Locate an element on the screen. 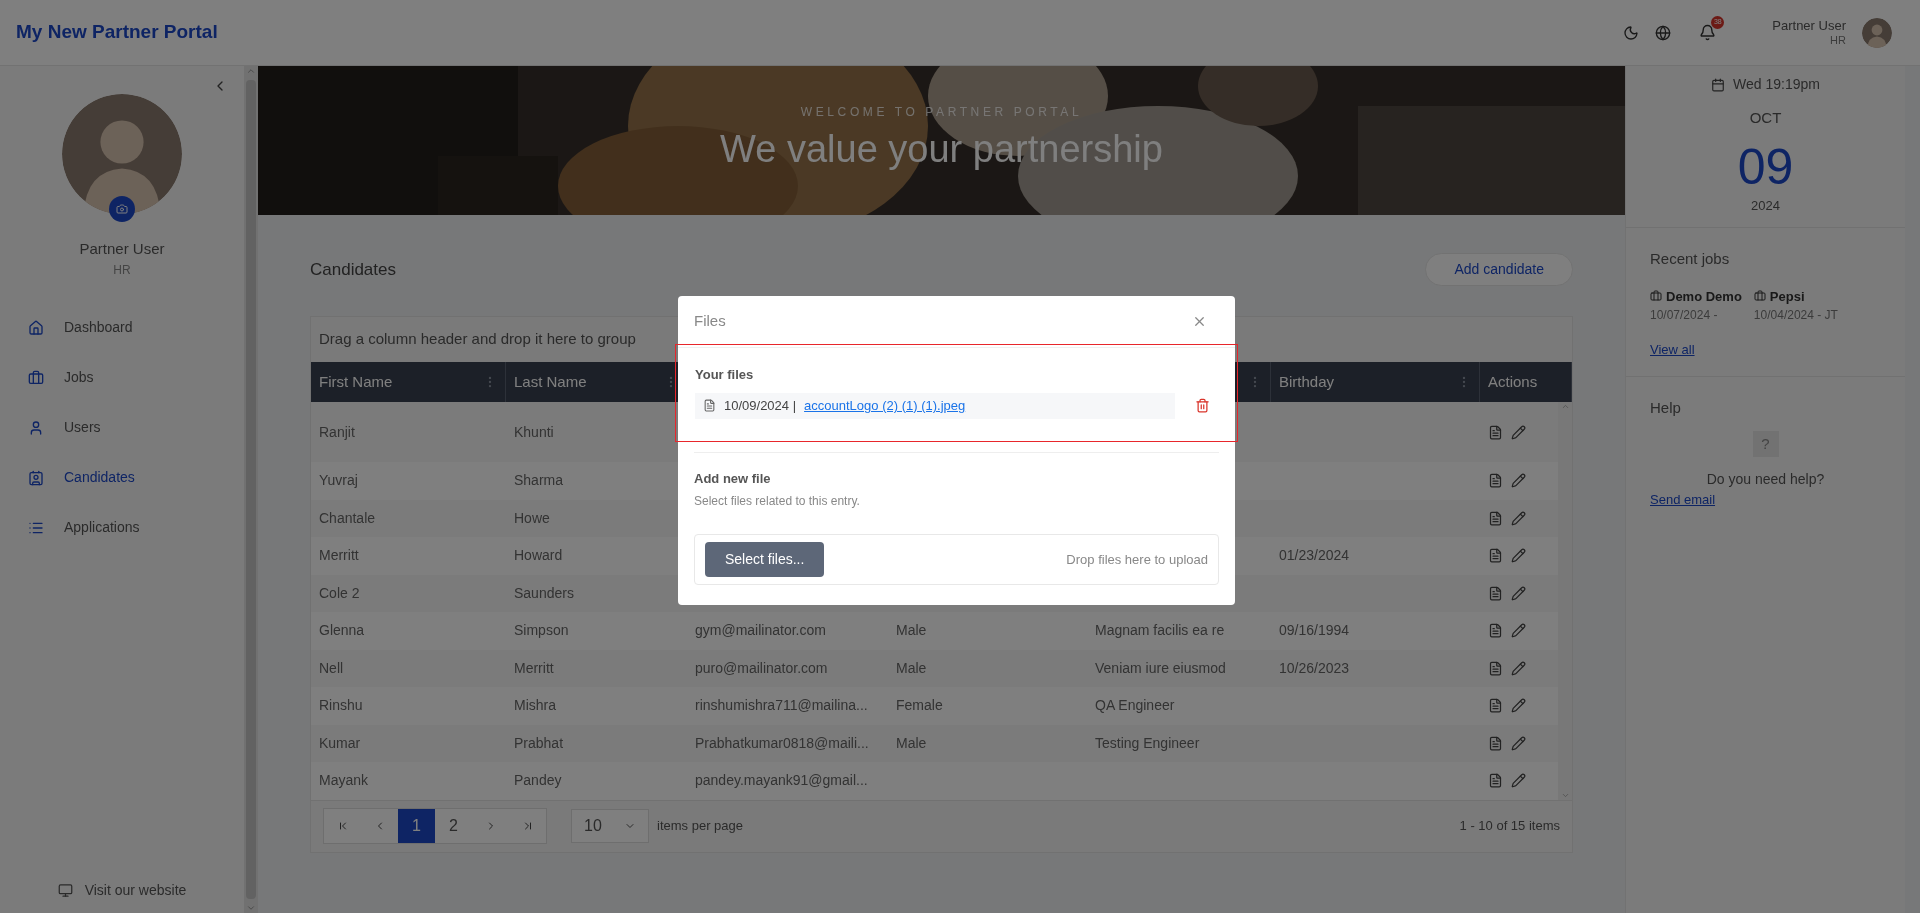  user-name: Partner User is located at coordinates (1809, 25).